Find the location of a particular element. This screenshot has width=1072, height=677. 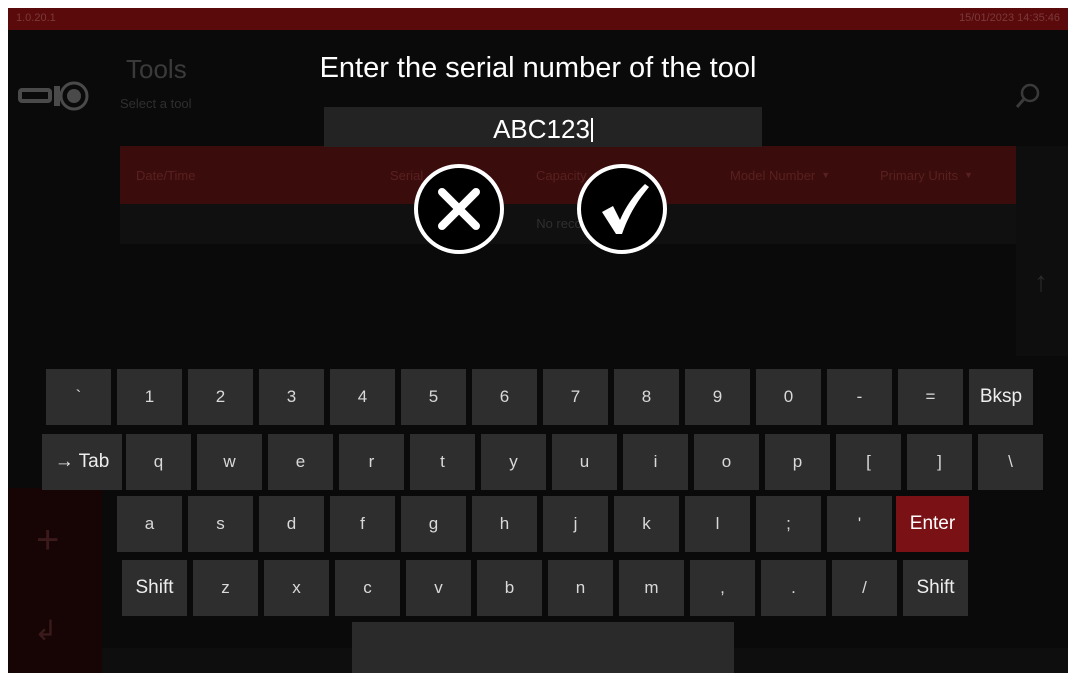

key-backslash: \ is located at coordinates (1010, 462).